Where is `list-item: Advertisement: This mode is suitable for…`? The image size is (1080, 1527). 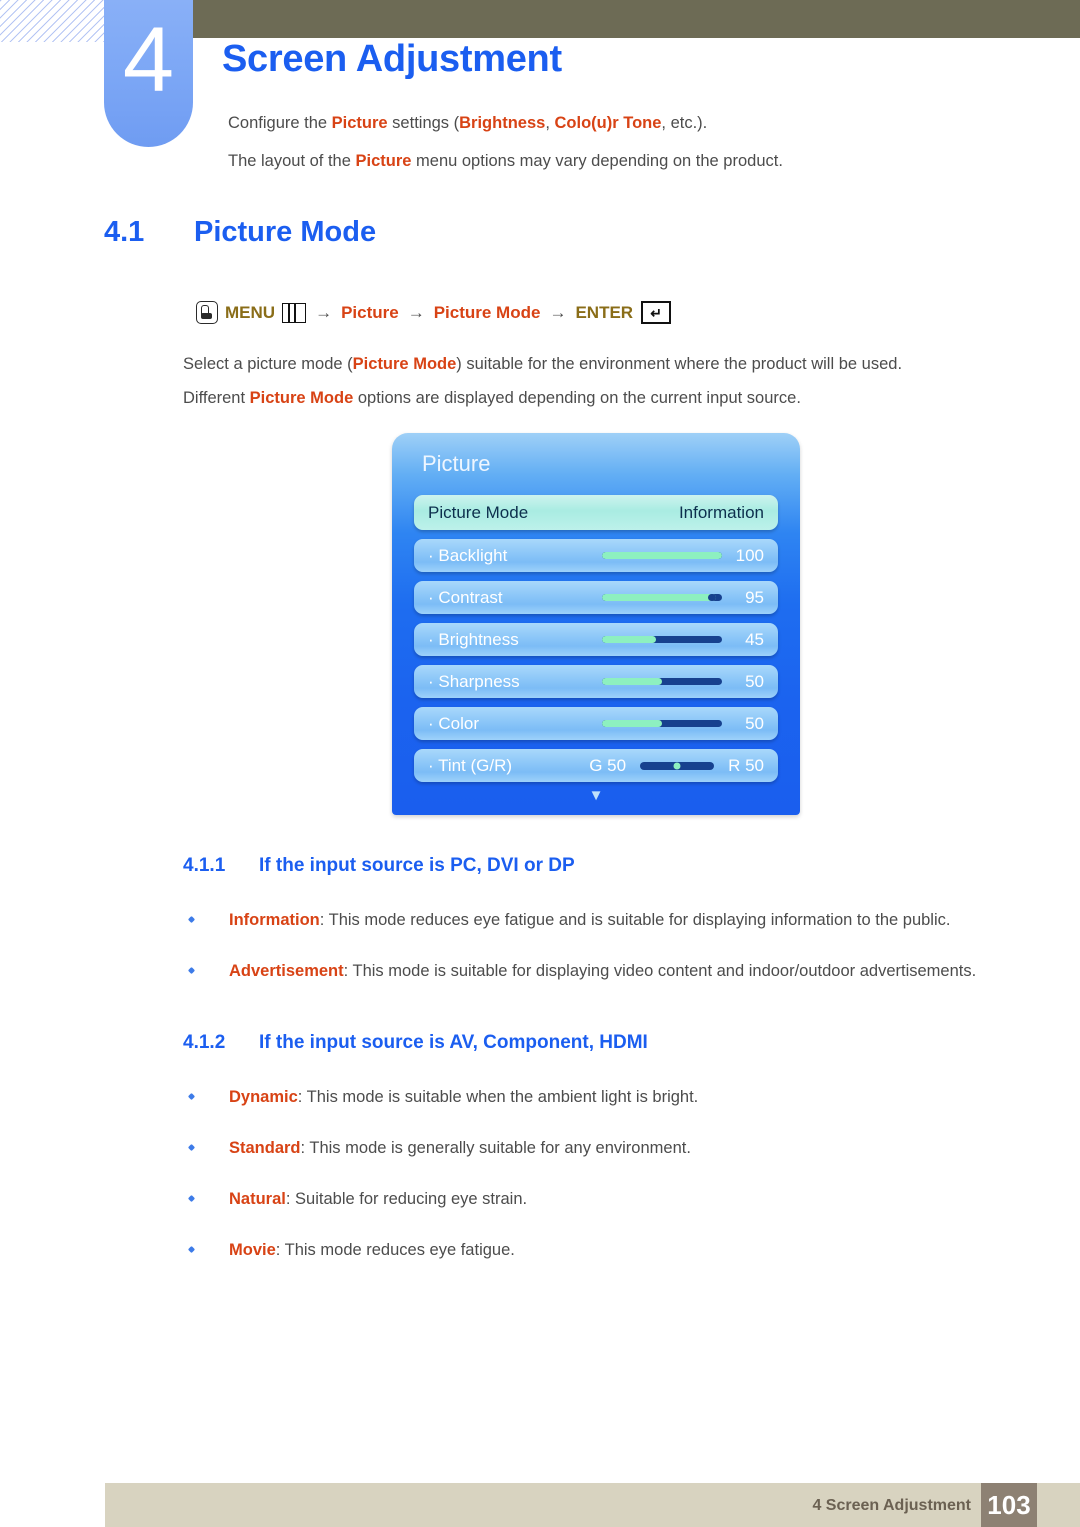
list-item: Advertisement: This mode is suitable for… is located at coordinates (598, 971).